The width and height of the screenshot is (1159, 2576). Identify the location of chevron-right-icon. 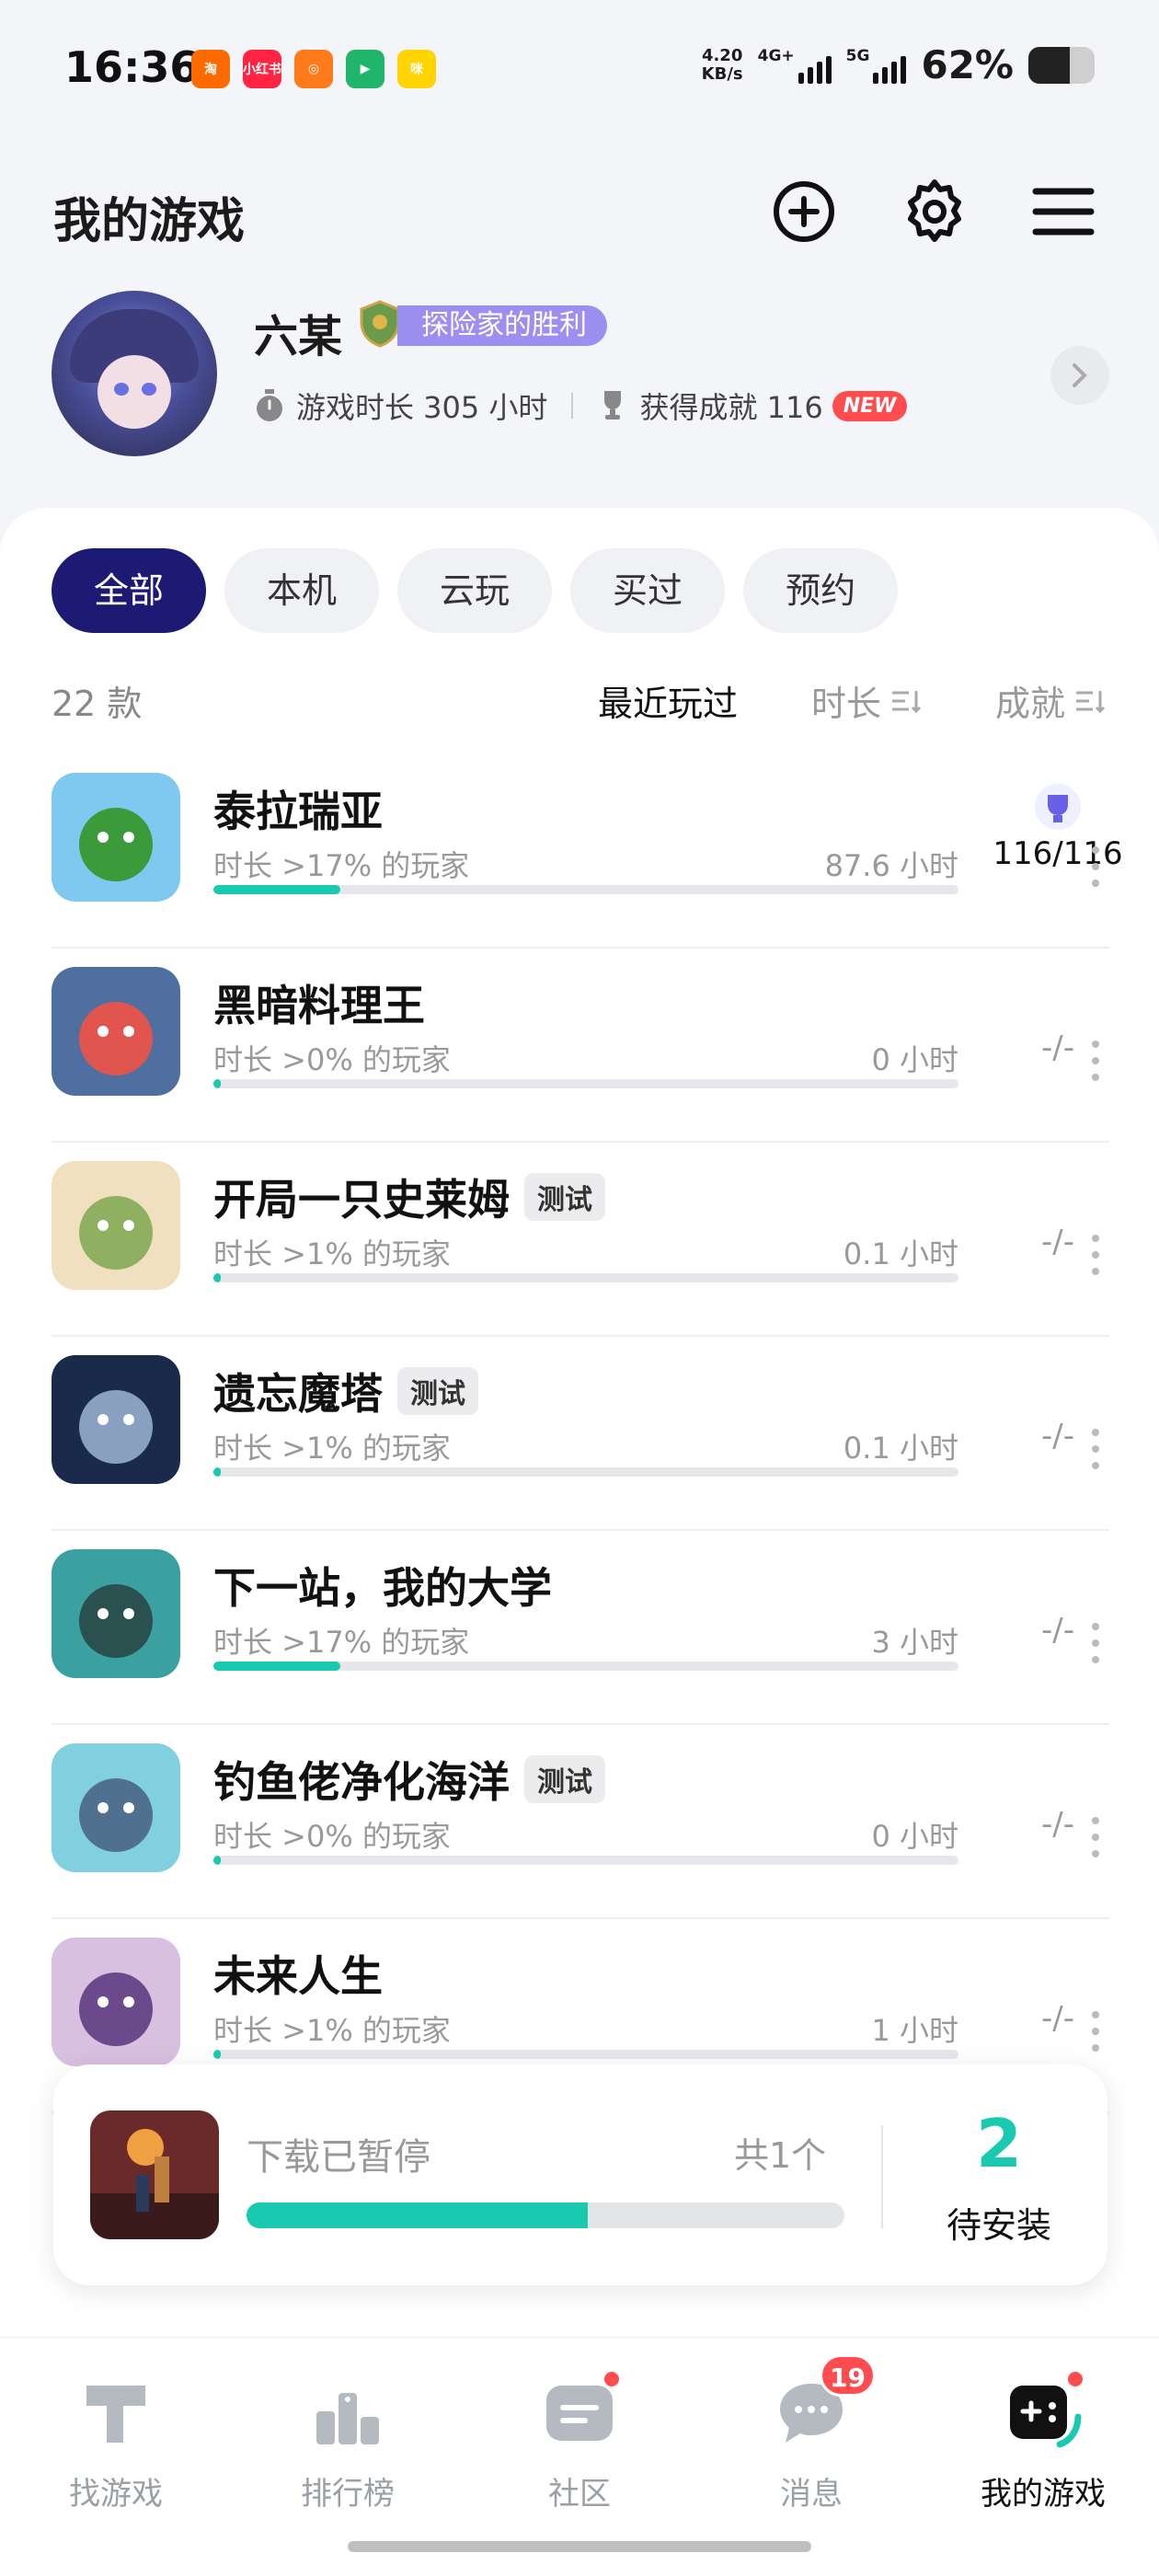
(1080, 375).